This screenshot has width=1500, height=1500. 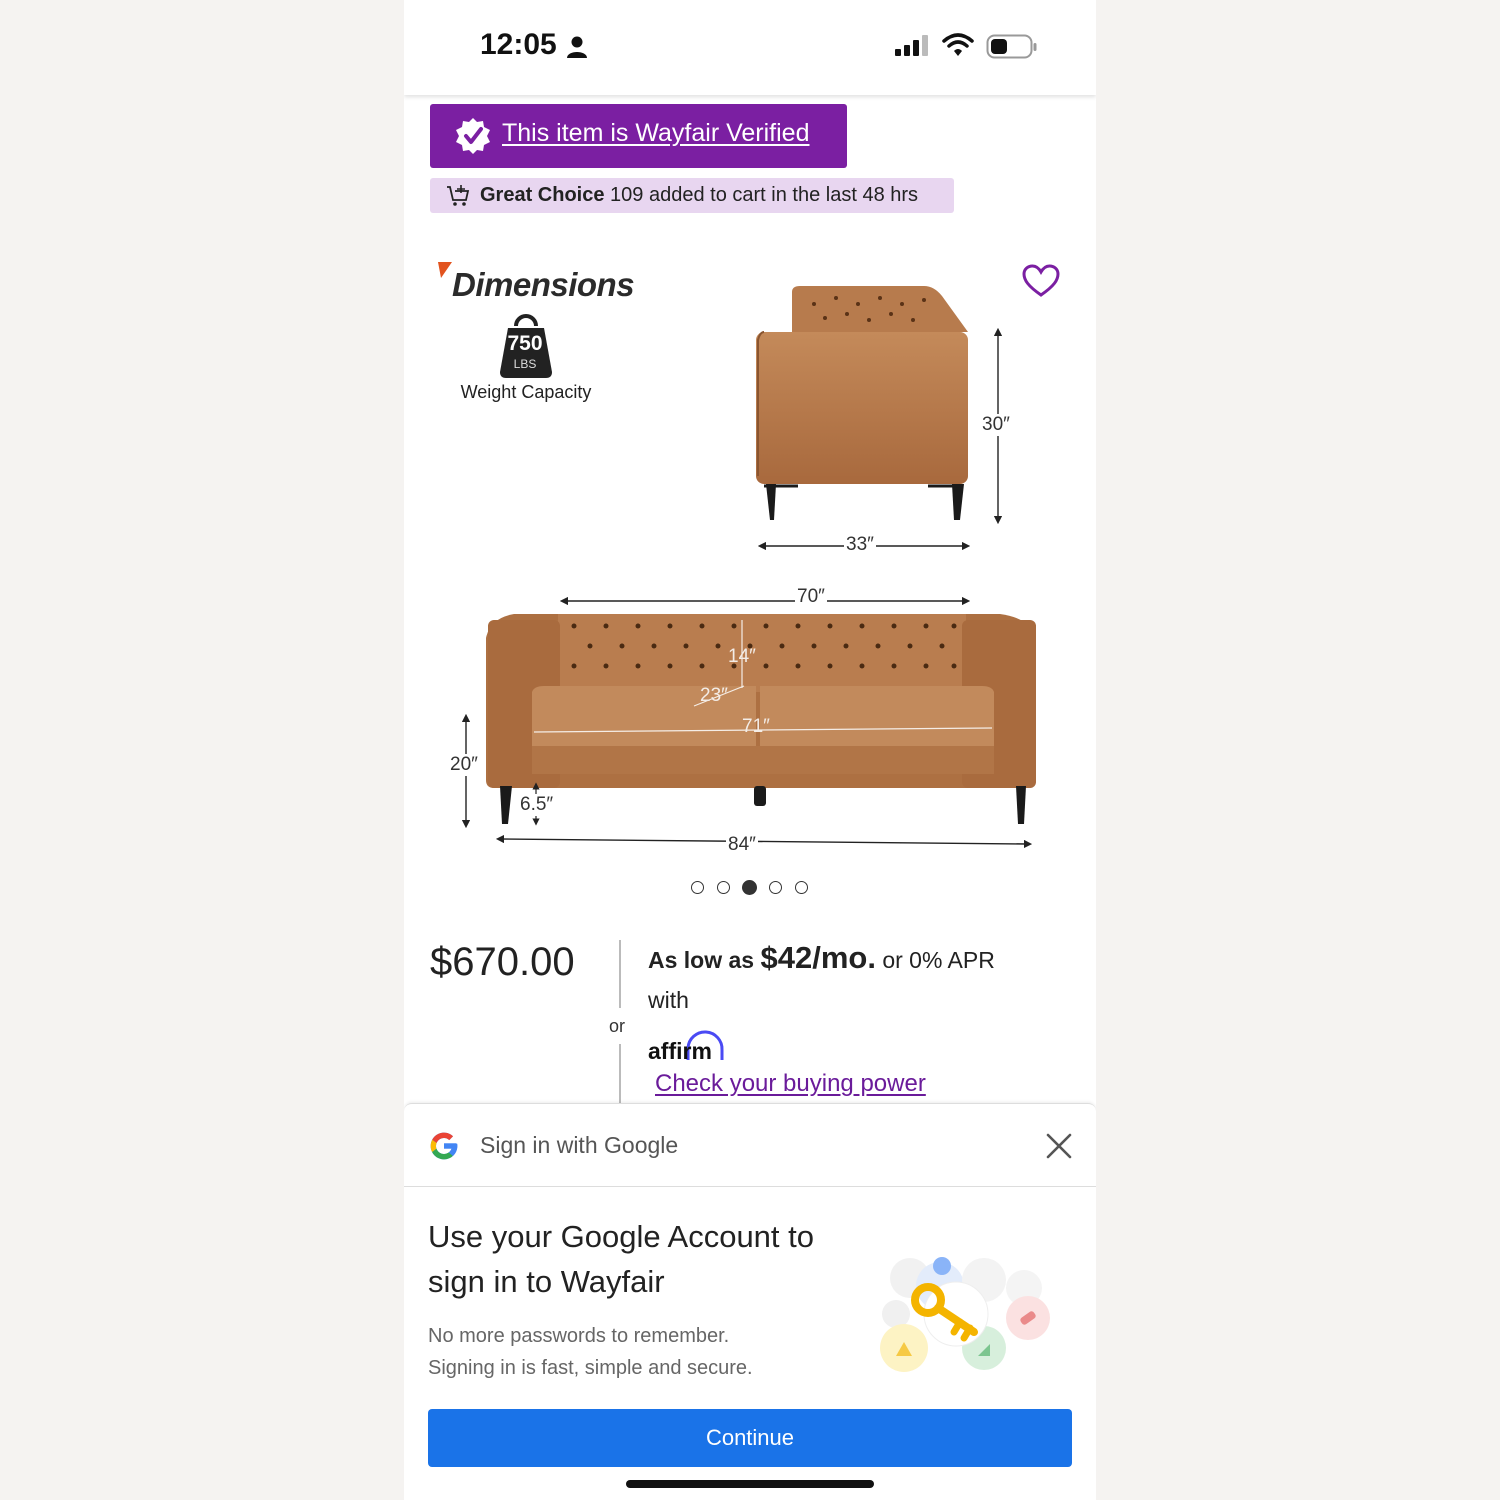 What do you see at coordinates (620, 1074) in the screenshot?
I see `price-divider-bottom` at bounding box center [620, 1074].